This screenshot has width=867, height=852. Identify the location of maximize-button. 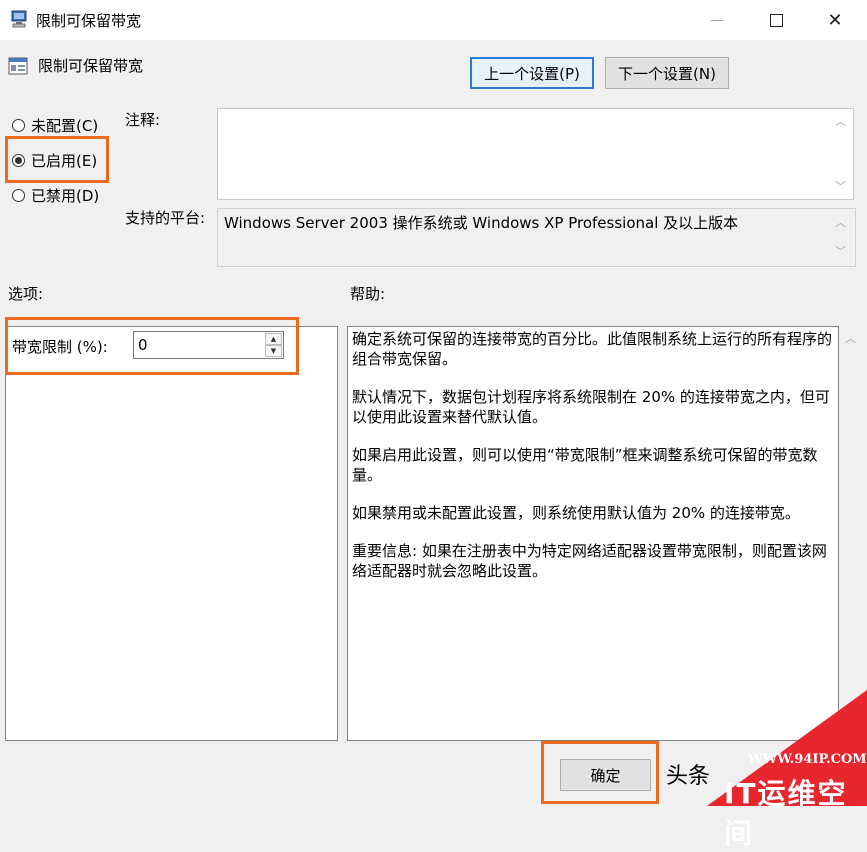
(776, 20).